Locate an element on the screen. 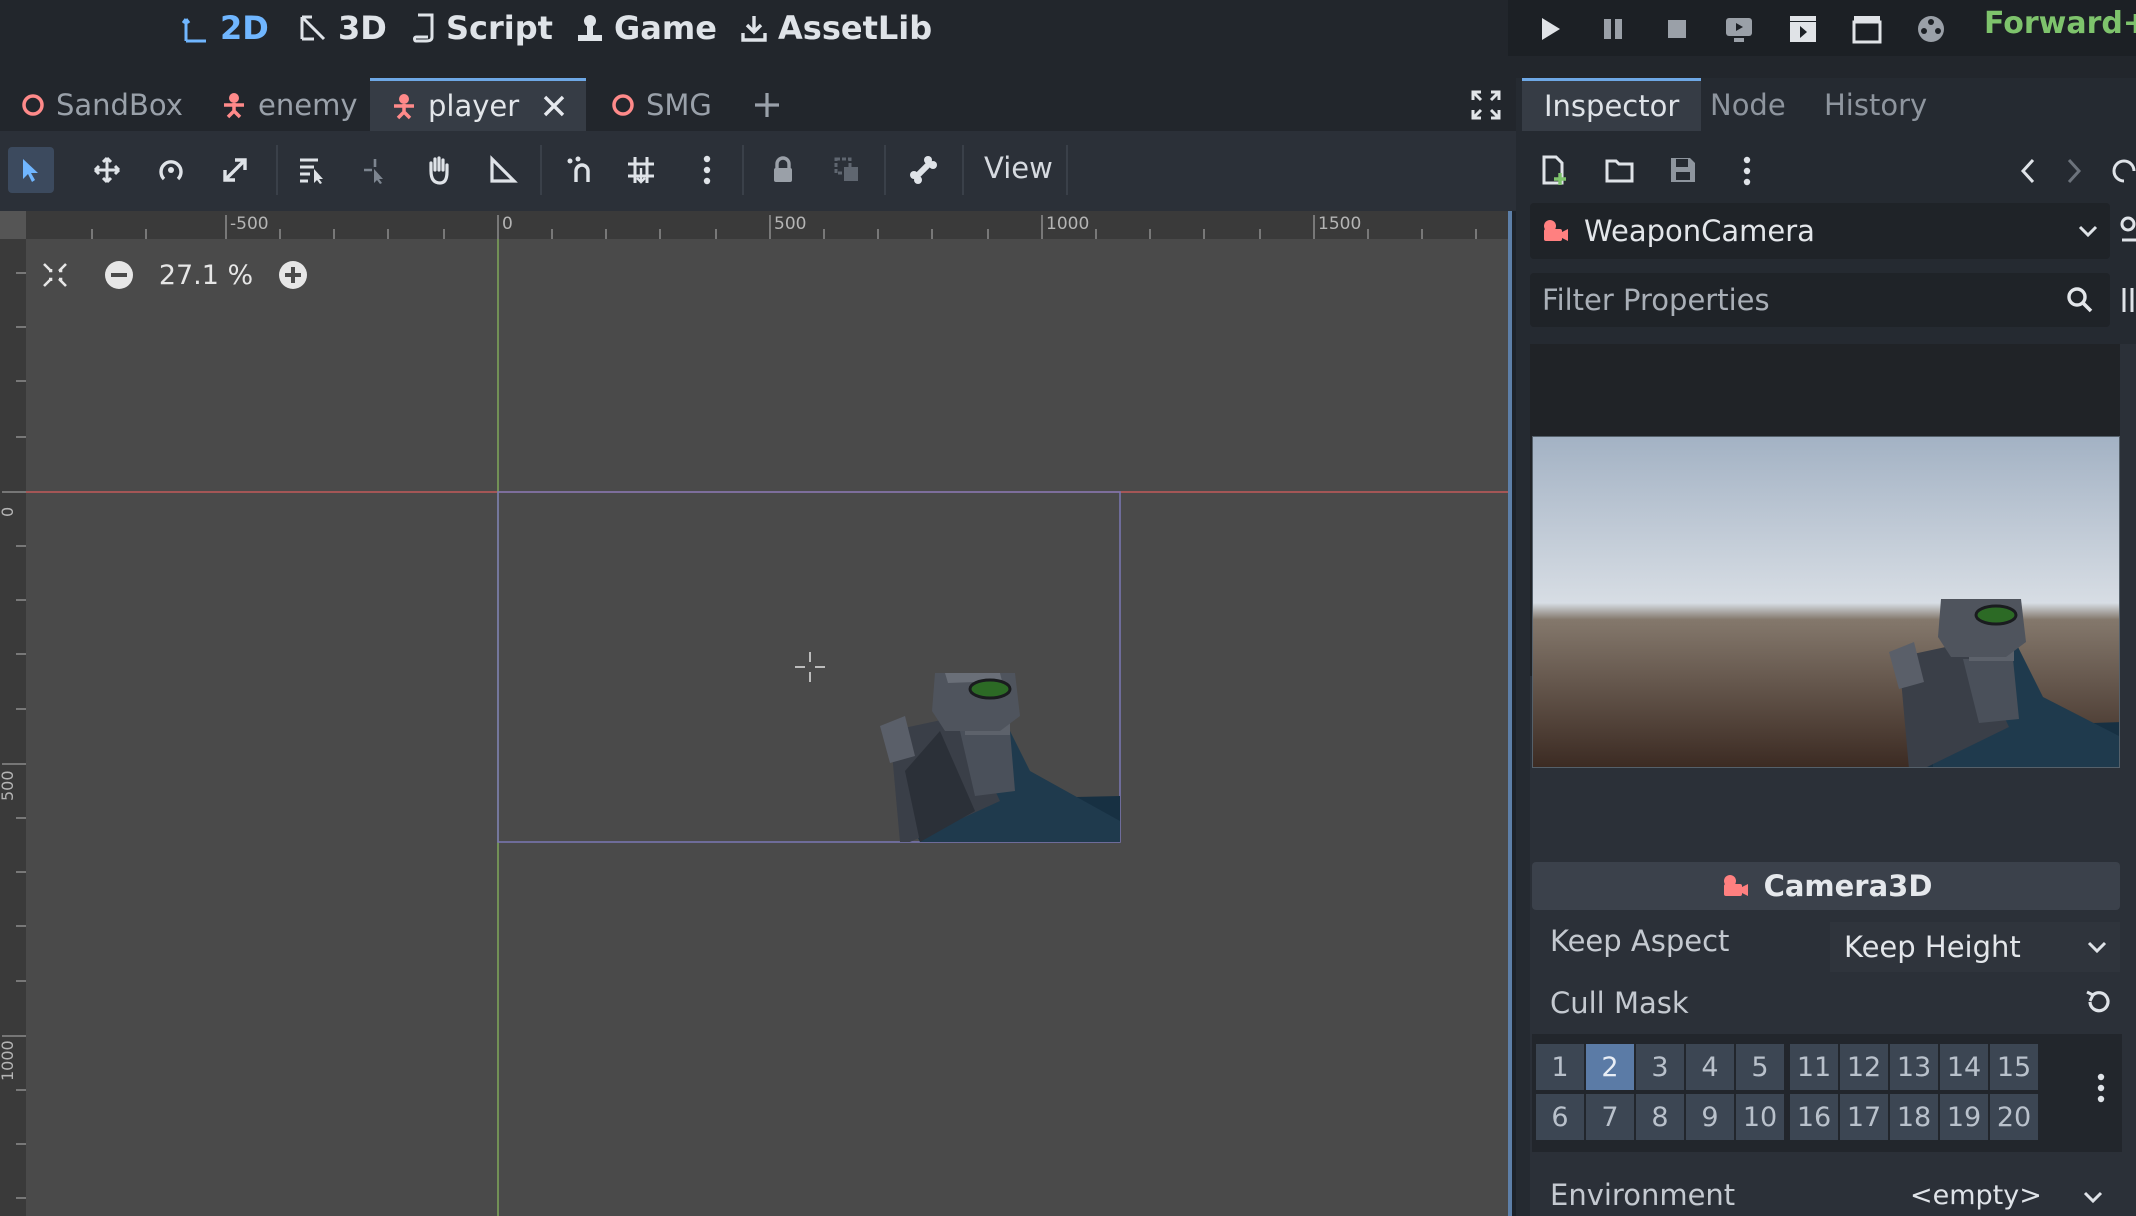 The height and width of the screenshot is (1216, 2136). smart-snap-button is located at coordinates (579, 170).